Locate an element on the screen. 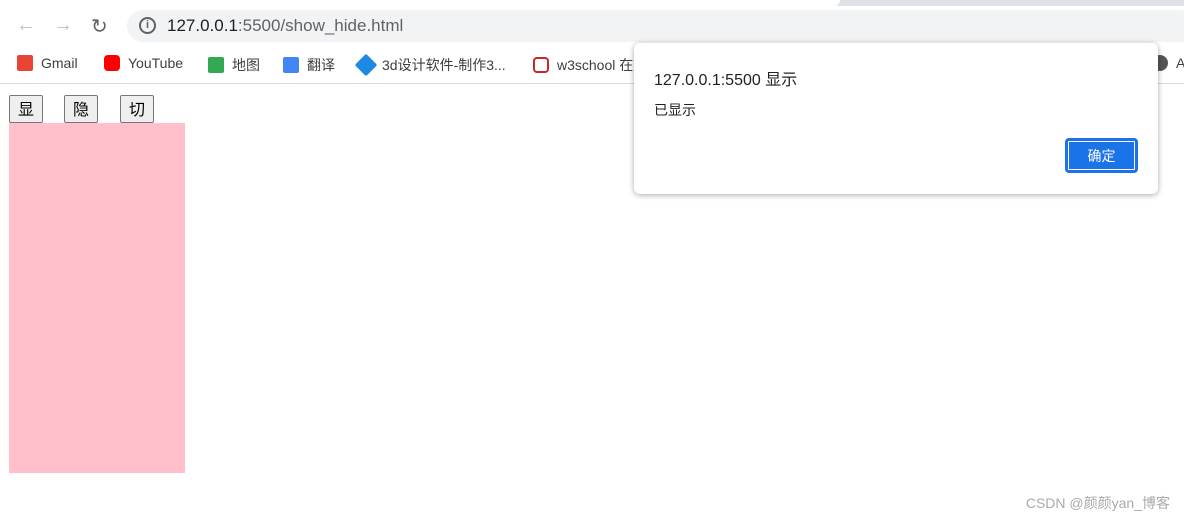 The width and height of the screenshot is (1184, 521). back-icon: ← is located at coordinates (26, 25).